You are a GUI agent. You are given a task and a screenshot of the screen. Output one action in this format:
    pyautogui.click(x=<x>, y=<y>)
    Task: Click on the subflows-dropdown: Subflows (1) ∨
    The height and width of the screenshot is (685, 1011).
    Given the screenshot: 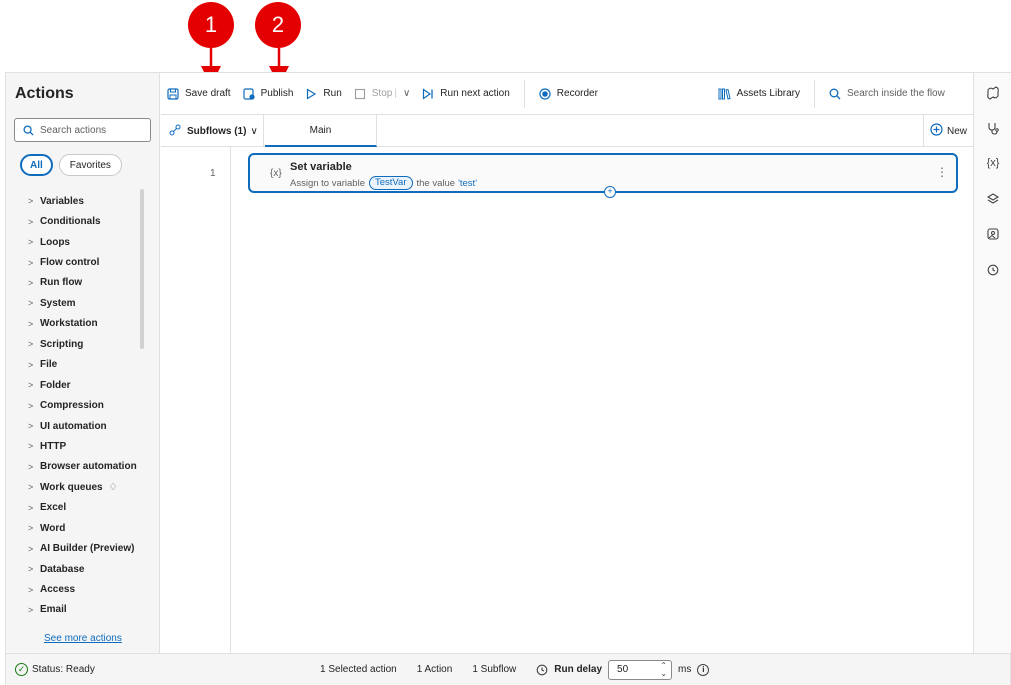 What is the action you would take?
    pyautogui.click(x=212, y=131)
    